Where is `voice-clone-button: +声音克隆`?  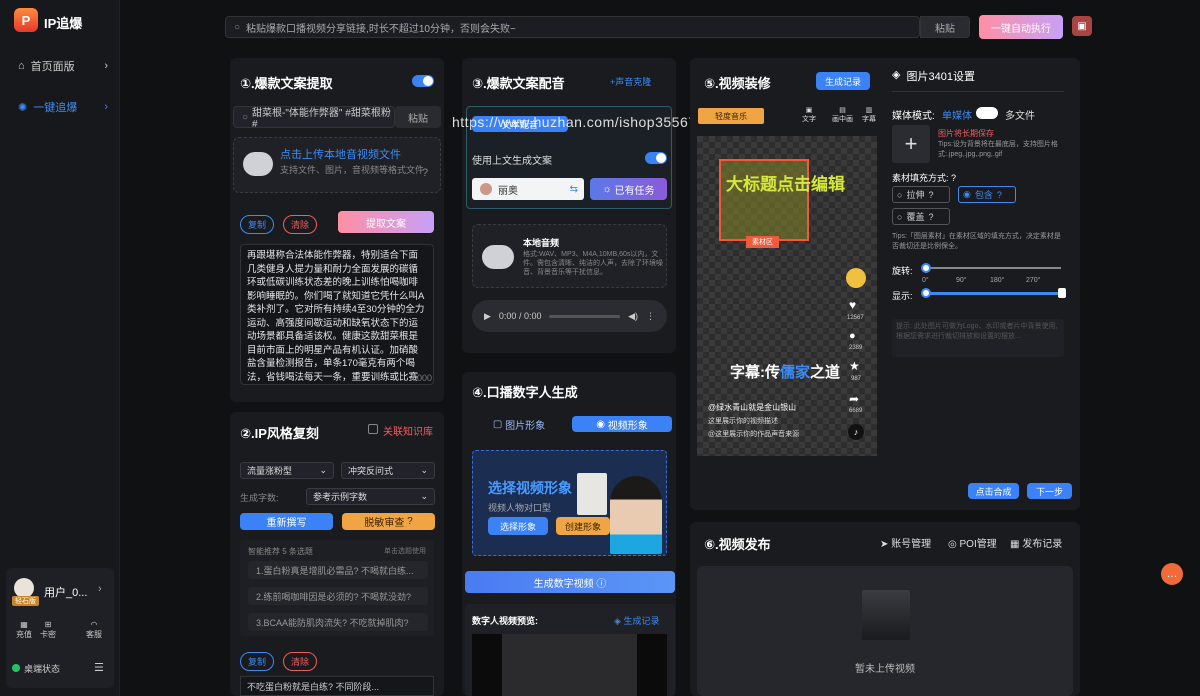 voice-clone-button: +声音克隆 is located at coordinates (630, 81).